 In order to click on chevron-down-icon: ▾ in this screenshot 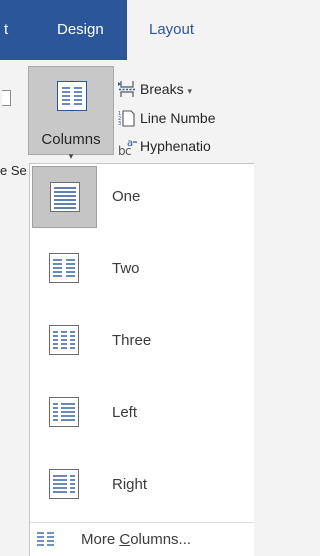, I will do `click(71, 156)`.